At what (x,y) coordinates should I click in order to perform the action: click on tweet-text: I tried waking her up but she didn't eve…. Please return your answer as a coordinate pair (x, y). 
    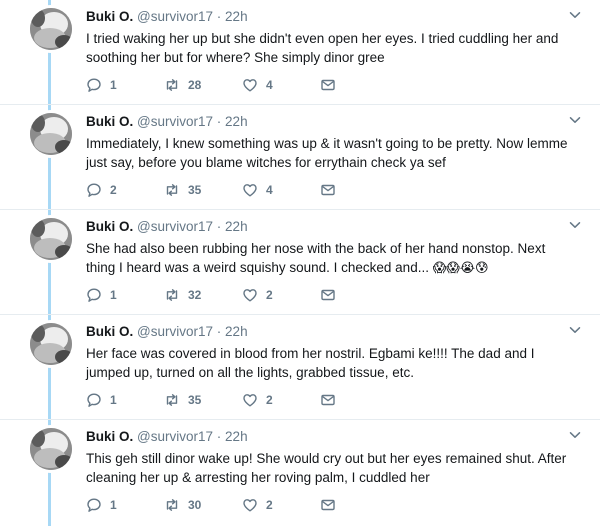
    Looking at the image, I should click on (328, 48).